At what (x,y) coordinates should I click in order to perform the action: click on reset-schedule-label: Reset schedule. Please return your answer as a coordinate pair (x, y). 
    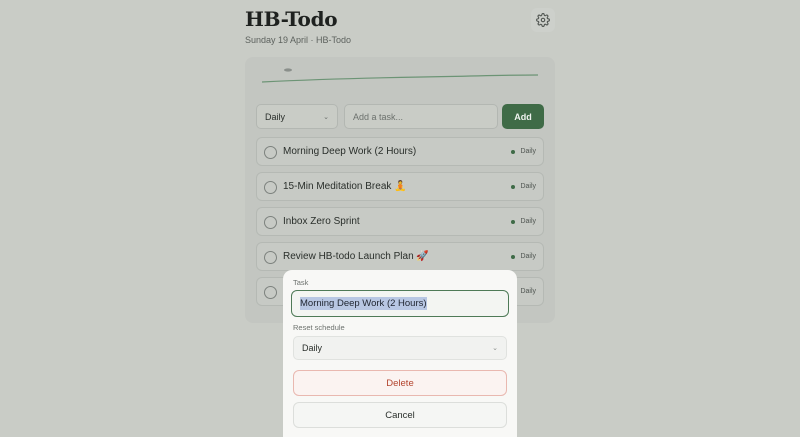
    Looking at the image, I should click on (319, 327).